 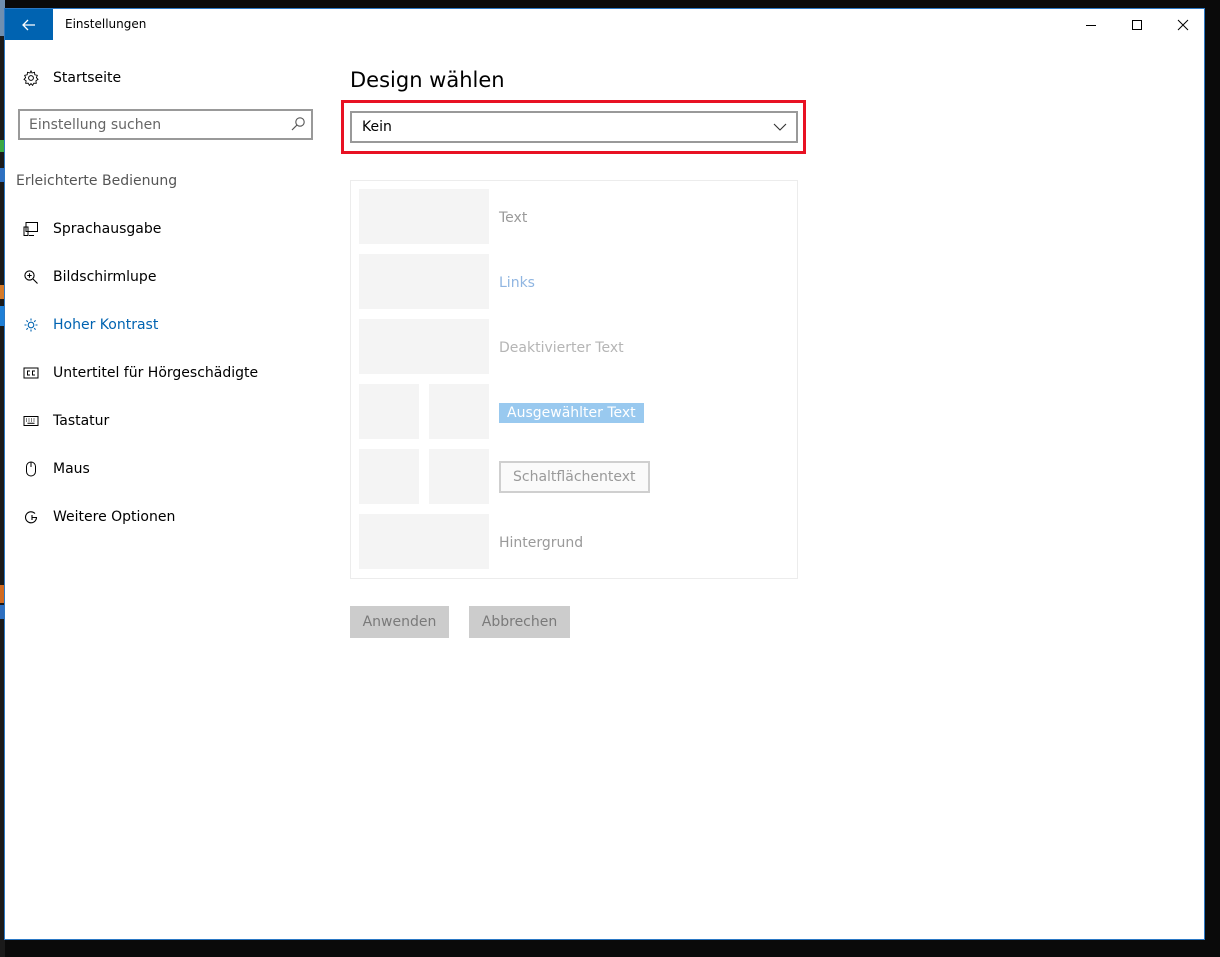 What do you see at coordinates (31, 78) in the screenshot?
I see `gear-icon` at bounding box center [31, 78].